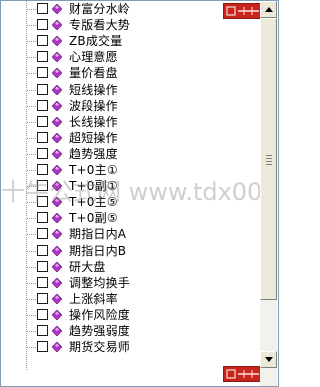  I want to click on tree-item: ZB成交量, so click(130, 41).